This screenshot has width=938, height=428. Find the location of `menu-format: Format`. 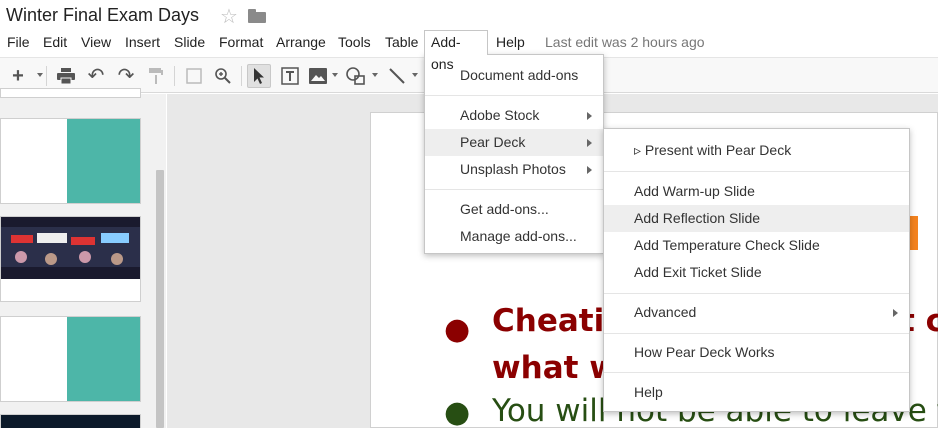

menu-format: Format is located at coordinates (241, 42).